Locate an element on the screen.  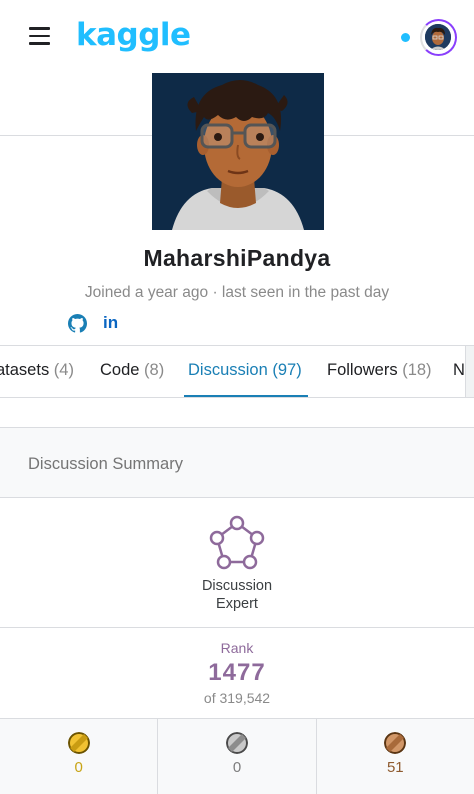
tab-count: (8) is located at coordinates (154, 370).